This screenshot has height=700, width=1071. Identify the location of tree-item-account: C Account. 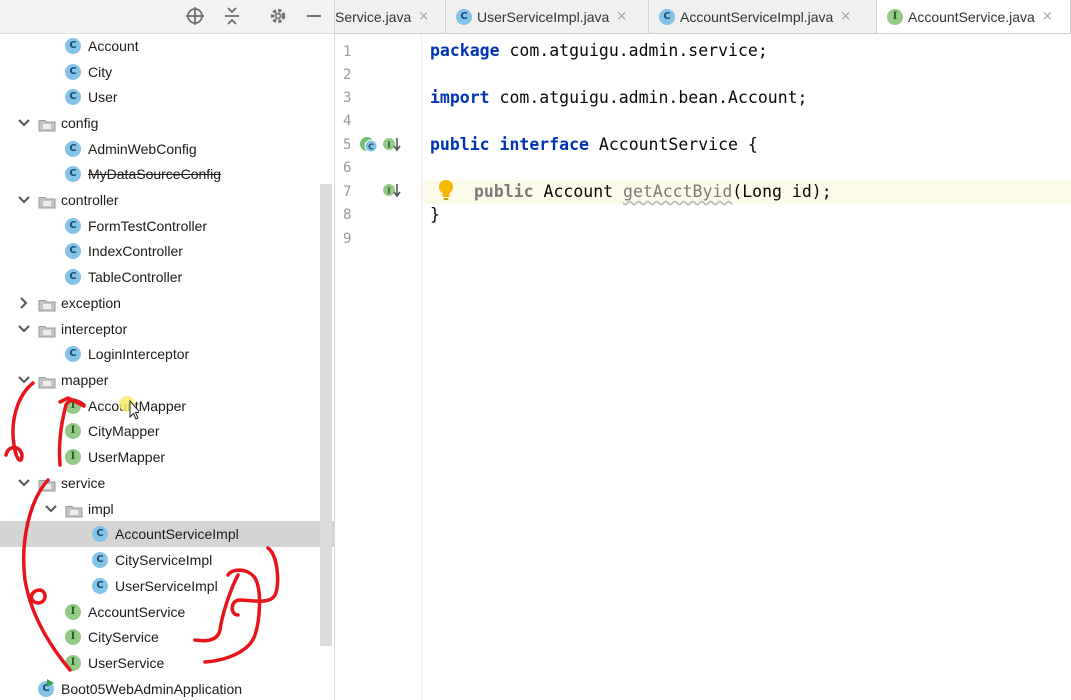
(167, 46).